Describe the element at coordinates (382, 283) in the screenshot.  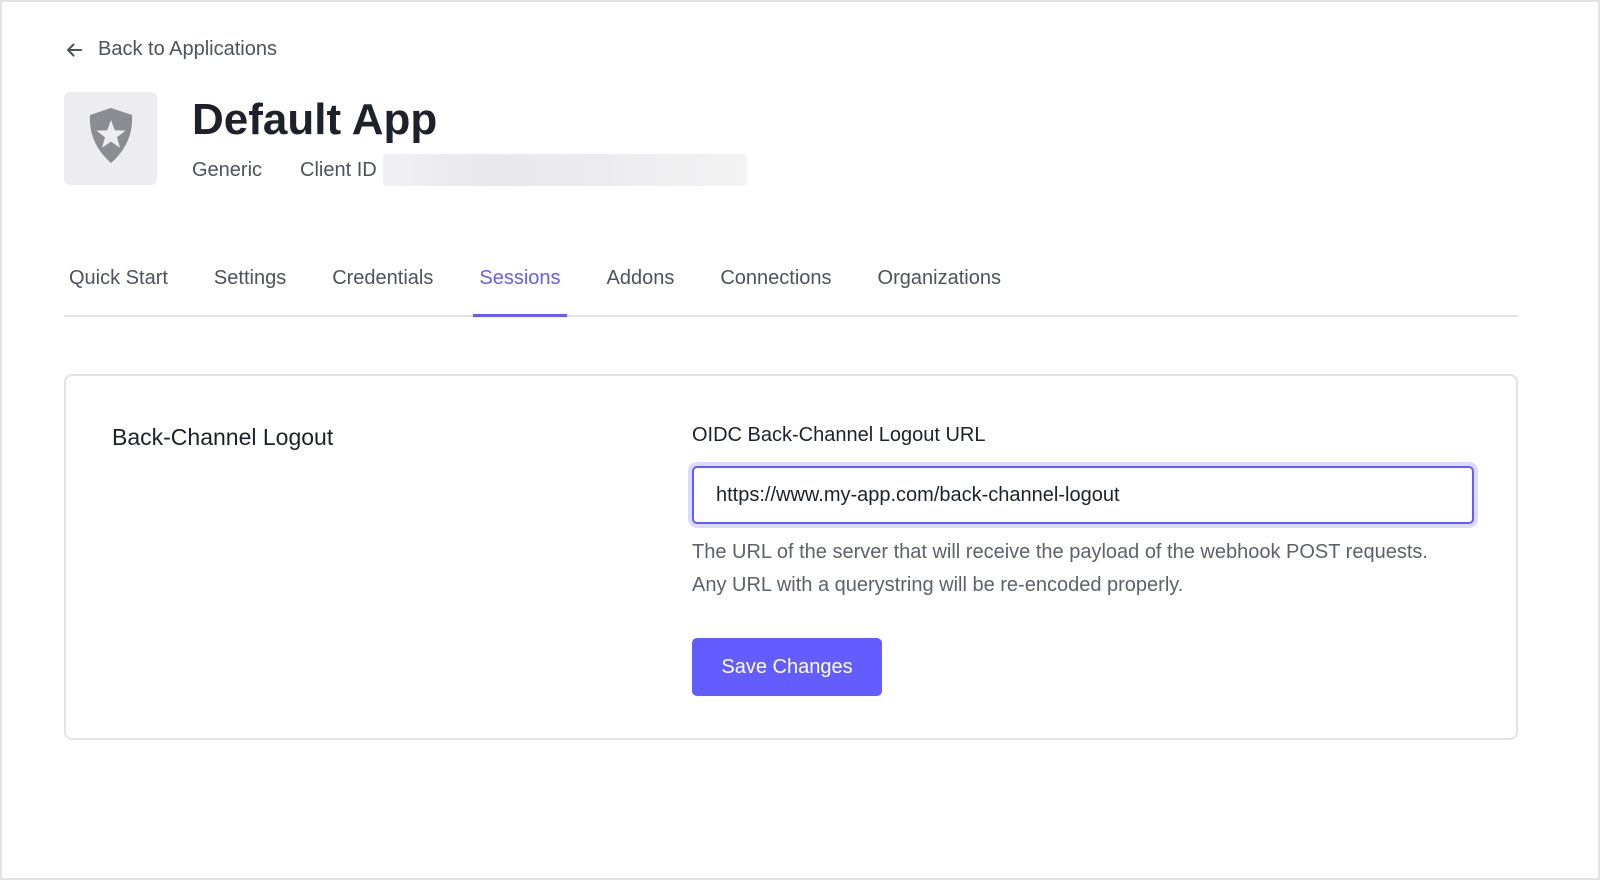
I see `tab-credentials: Credentials` at that location.